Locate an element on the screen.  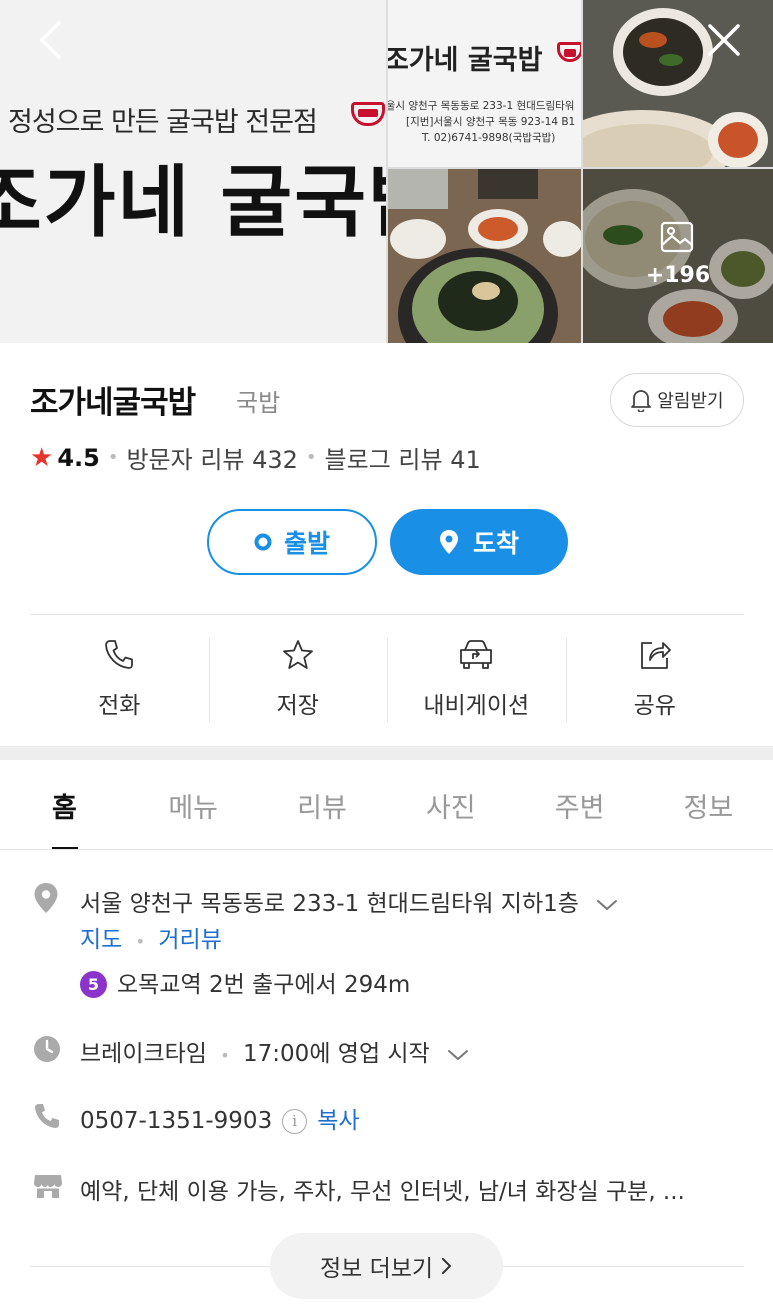
share-icon is located at coordinates (655, 655).